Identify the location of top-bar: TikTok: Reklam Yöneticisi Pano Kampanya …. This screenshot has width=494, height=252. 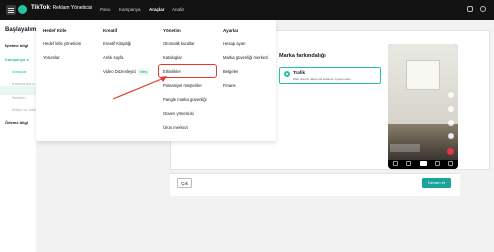
(247, 10).